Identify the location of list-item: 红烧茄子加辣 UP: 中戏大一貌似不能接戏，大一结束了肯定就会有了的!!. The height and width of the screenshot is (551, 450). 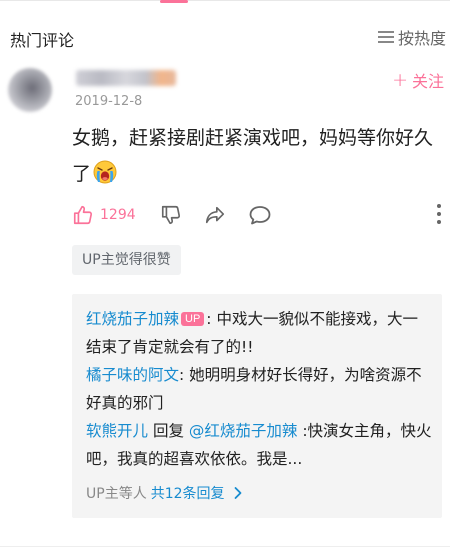
(259, 333).